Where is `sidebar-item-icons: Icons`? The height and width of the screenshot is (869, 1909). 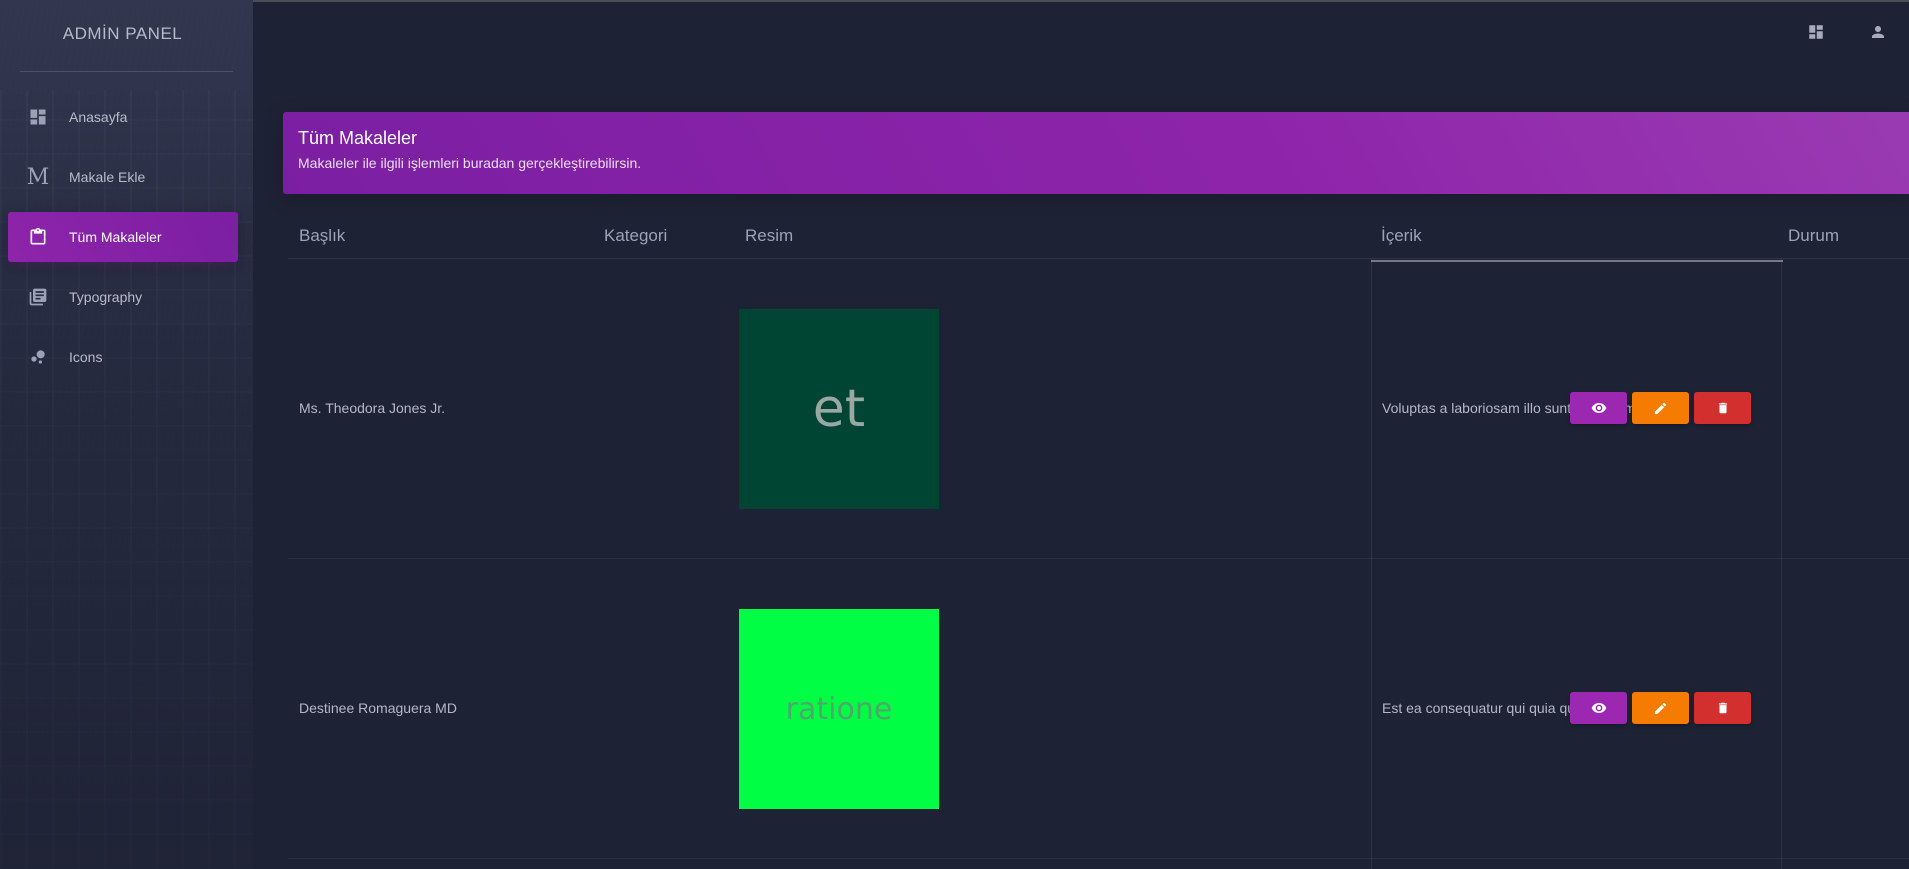 sidebar-item-icons: Icons is located at coordinates (123, 357).